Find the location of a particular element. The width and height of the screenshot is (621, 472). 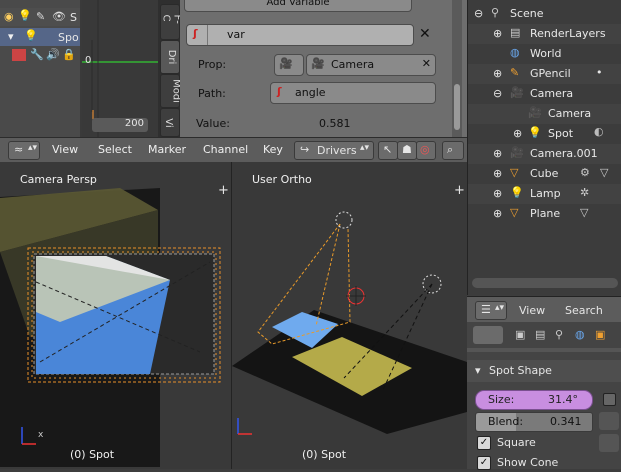

menu-marker: Marker is located at coordinates (167, 149).